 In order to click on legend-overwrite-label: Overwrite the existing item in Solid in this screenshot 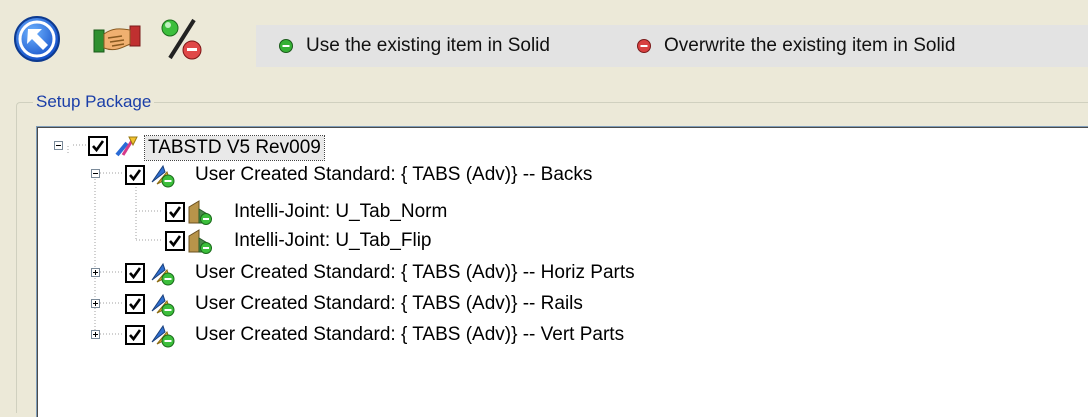, I will do `click(810, 45)`.